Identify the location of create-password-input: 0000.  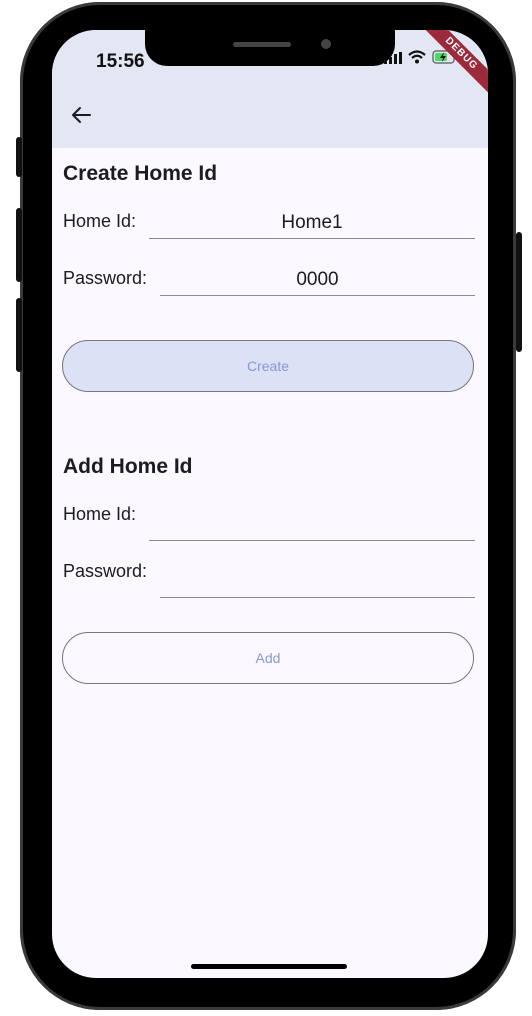
(317, 280).